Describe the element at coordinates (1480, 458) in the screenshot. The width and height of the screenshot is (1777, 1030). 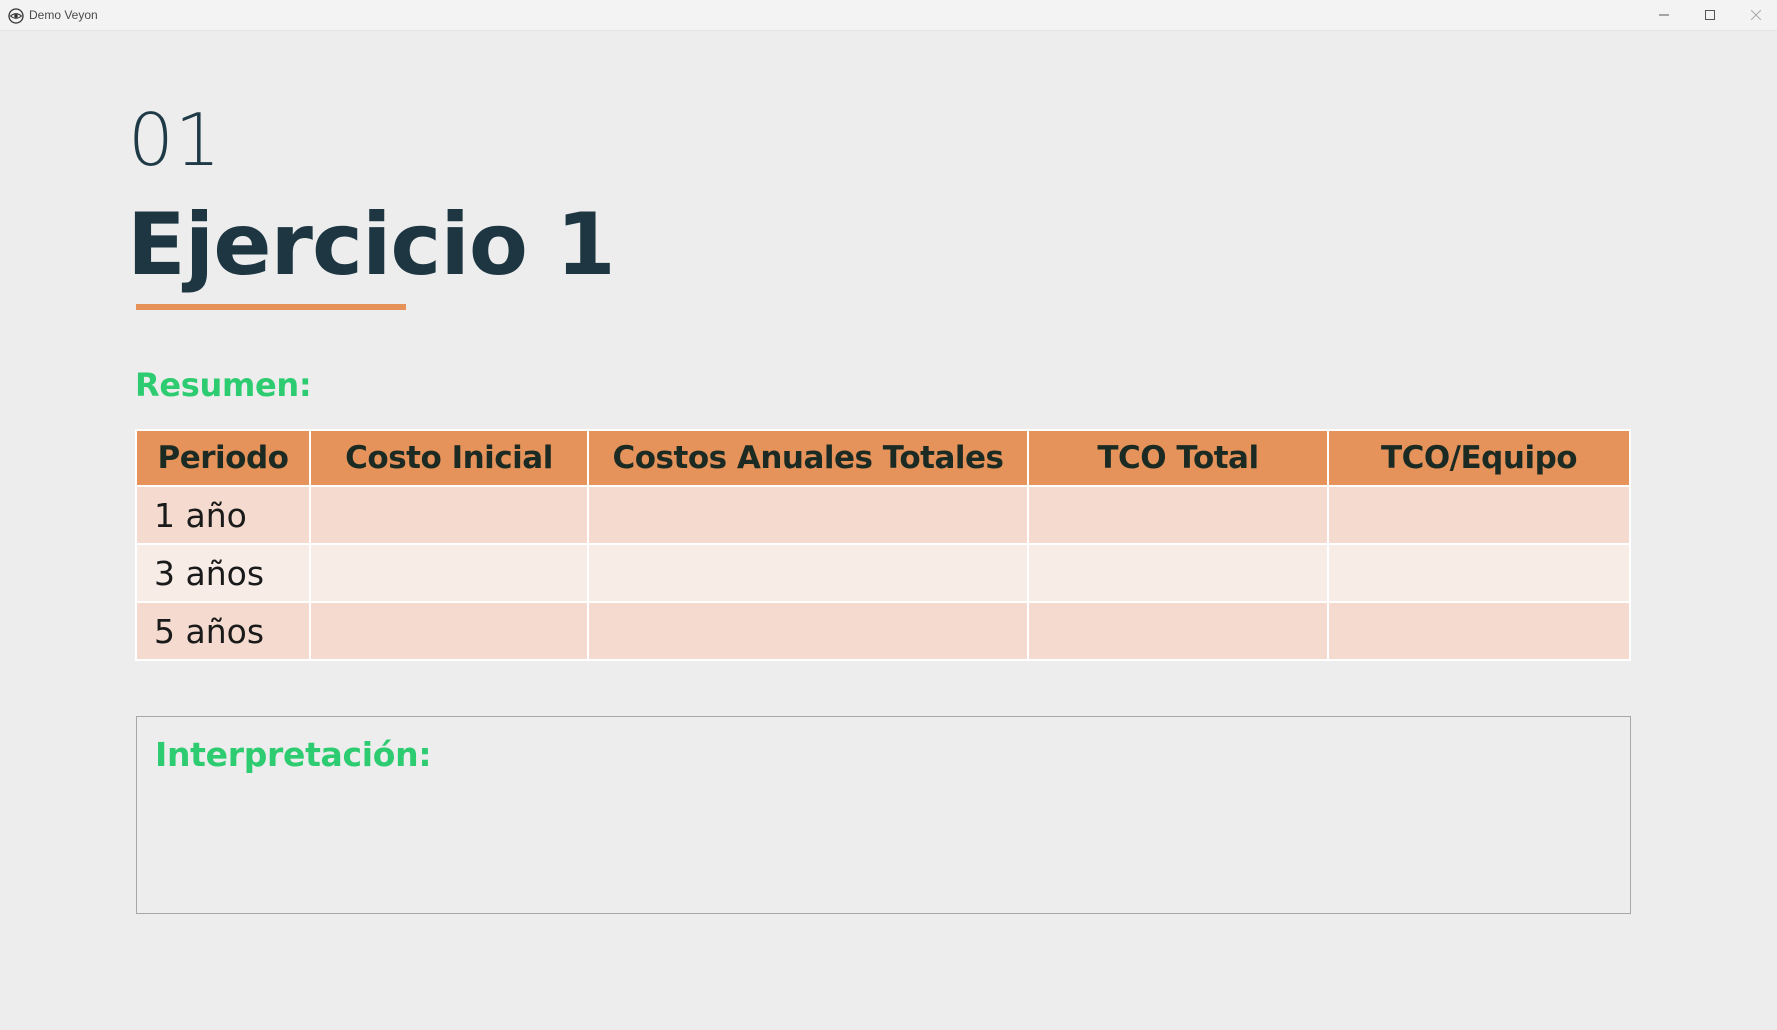
I see `header-tco-equipo: TCO/Equipo` at that location.